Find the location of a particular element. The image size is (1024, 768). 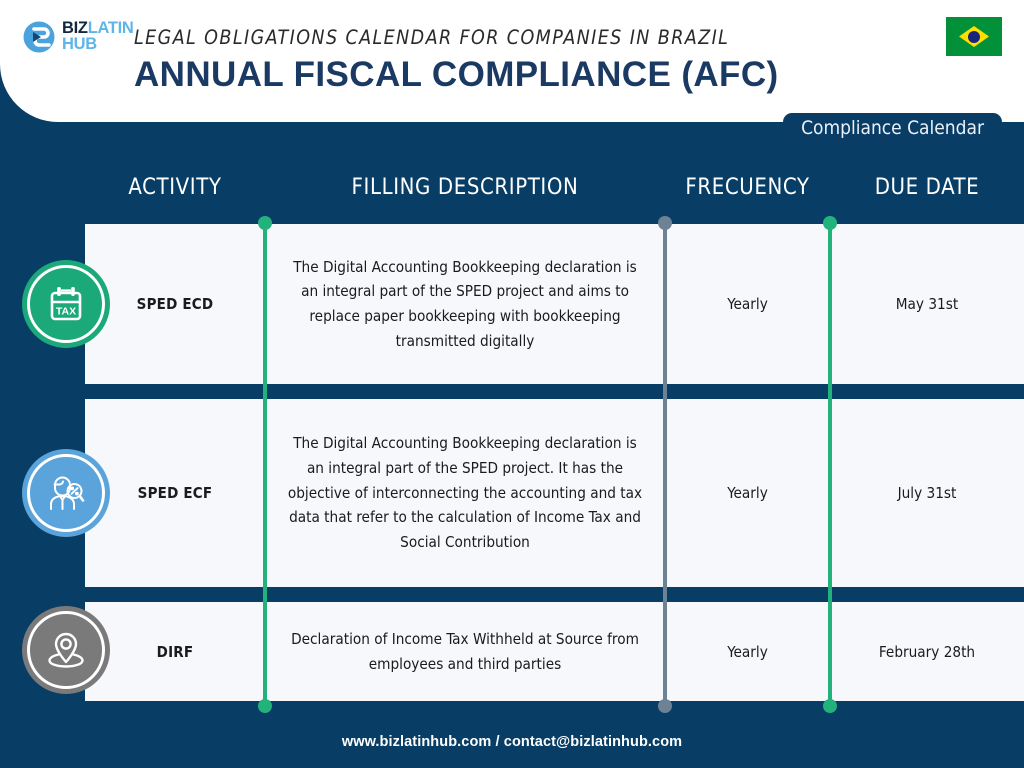

svg-text: TAX is located at coordinates (66, 312).